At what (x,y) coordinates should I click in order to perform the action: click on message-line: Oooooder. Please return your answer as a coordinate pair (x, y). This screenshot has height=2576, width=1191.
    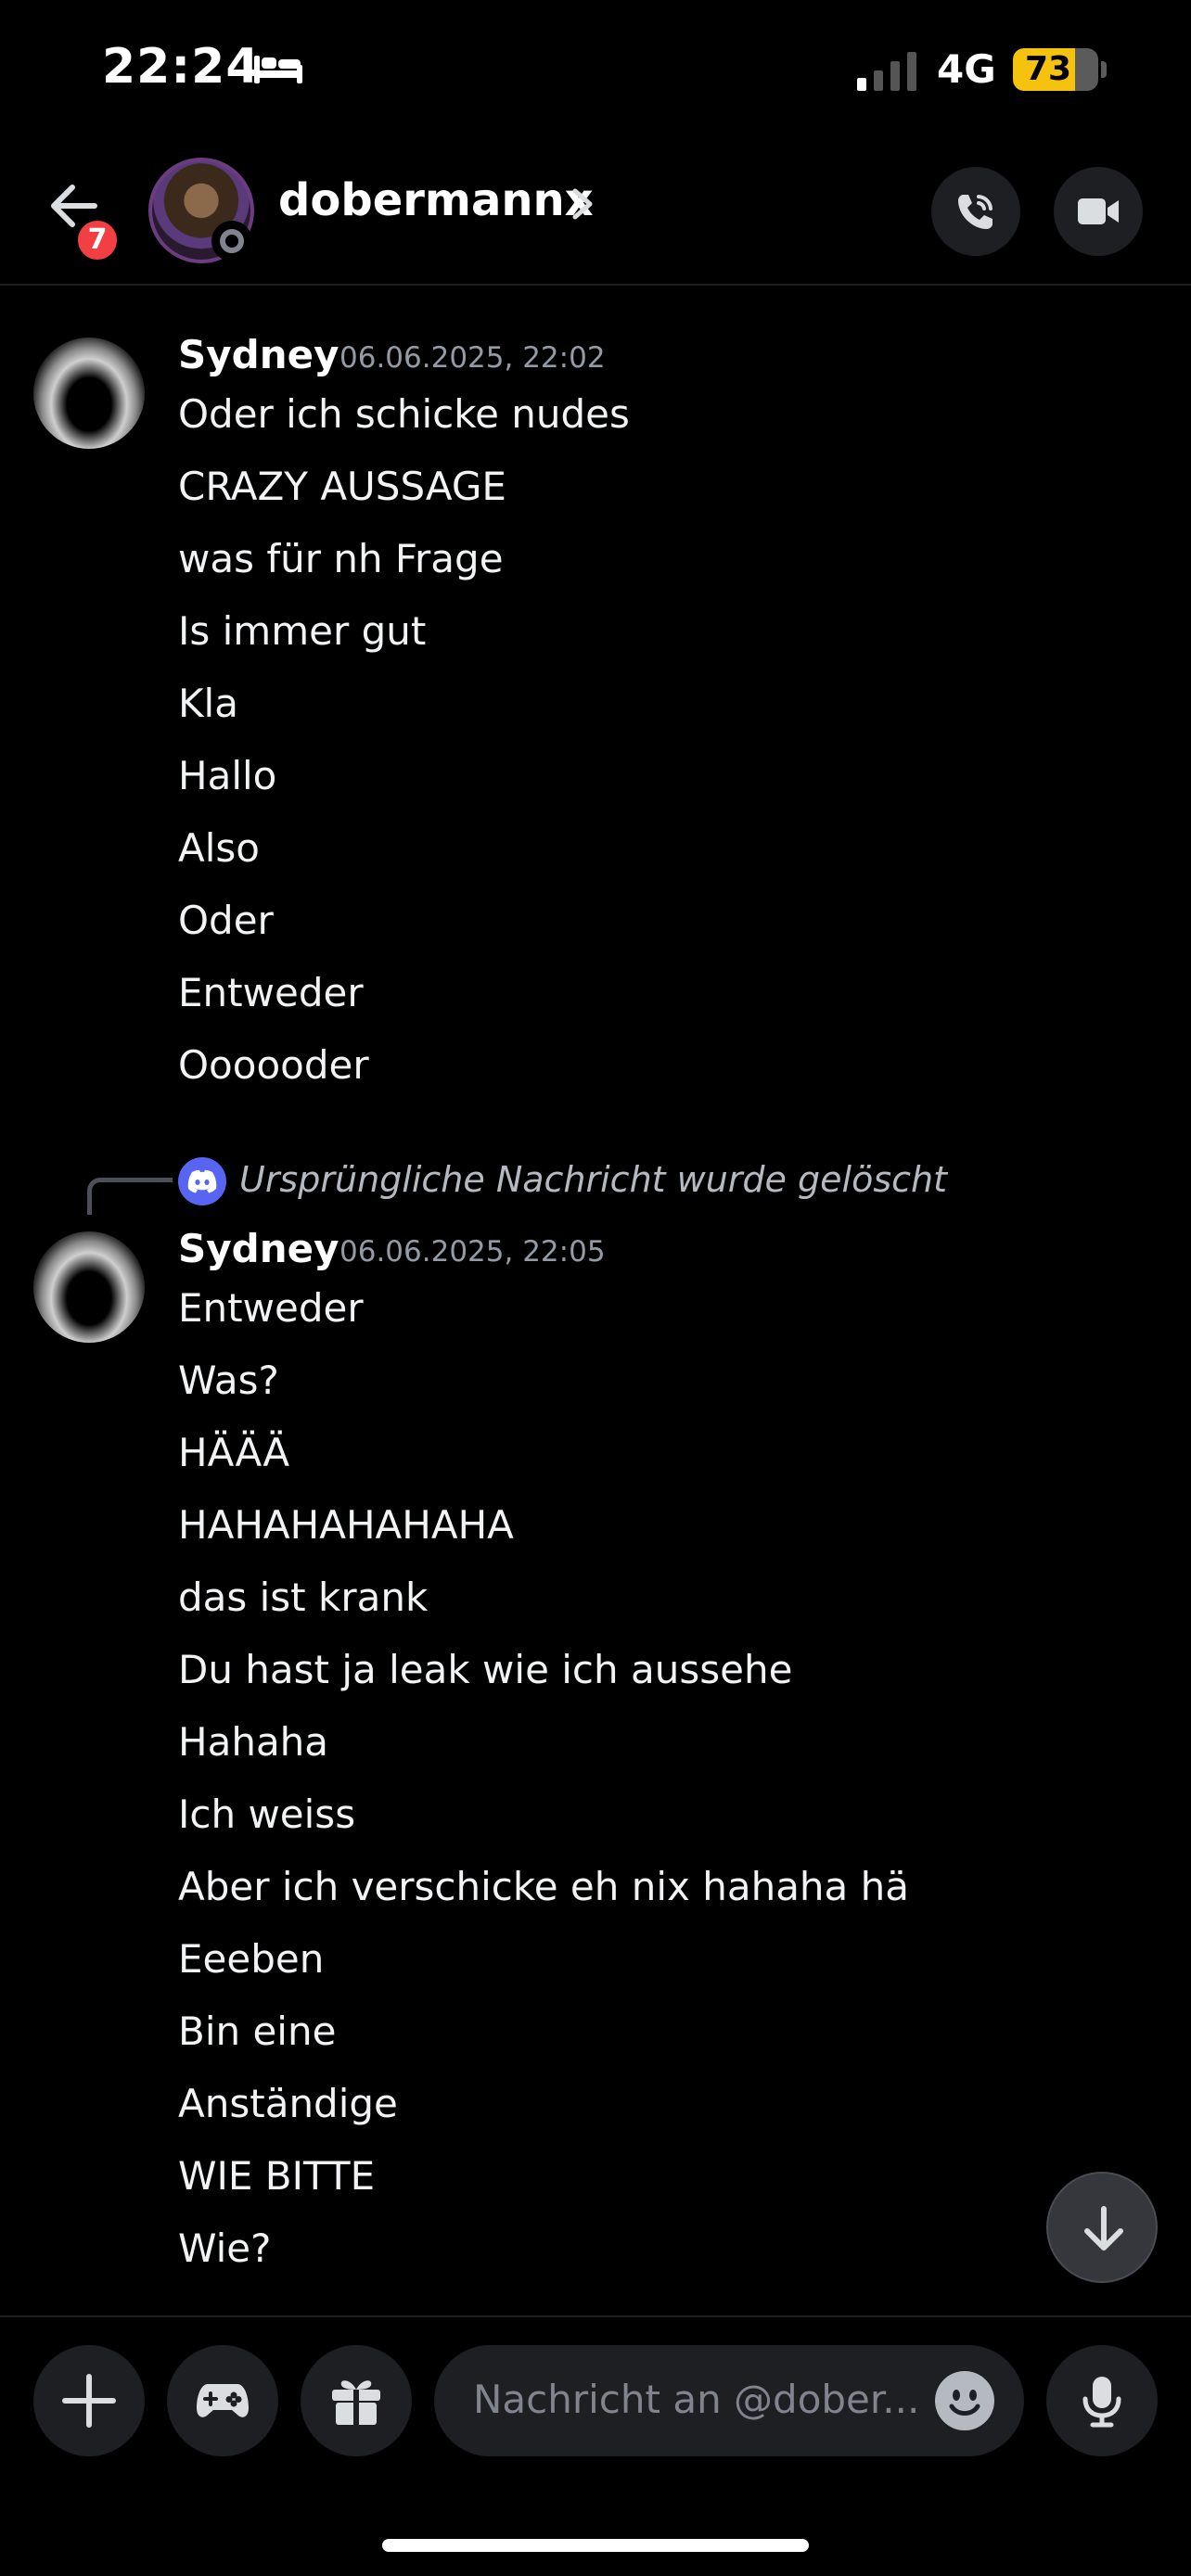
    Looking at the image, I should click on (273, 1065).